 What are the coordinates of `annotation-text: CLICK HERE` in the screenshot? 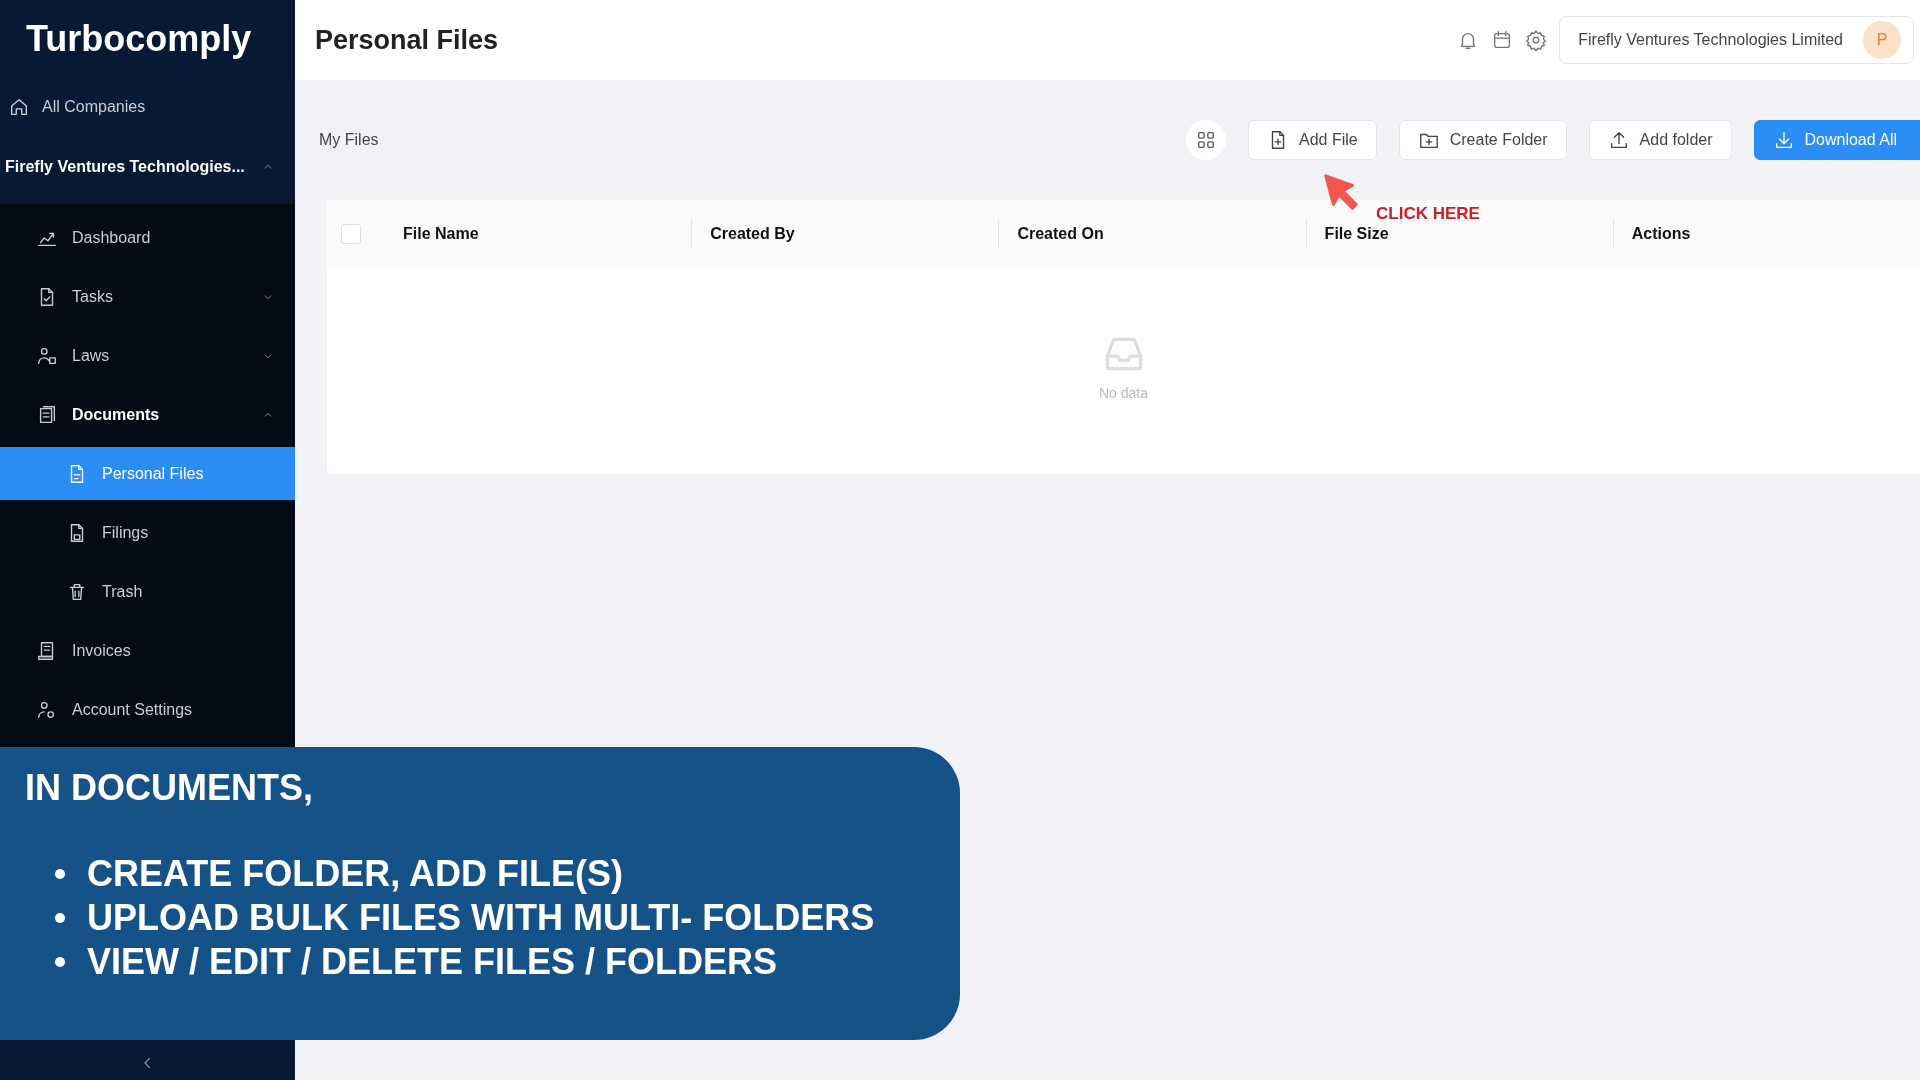 It's located at (1428, 214).